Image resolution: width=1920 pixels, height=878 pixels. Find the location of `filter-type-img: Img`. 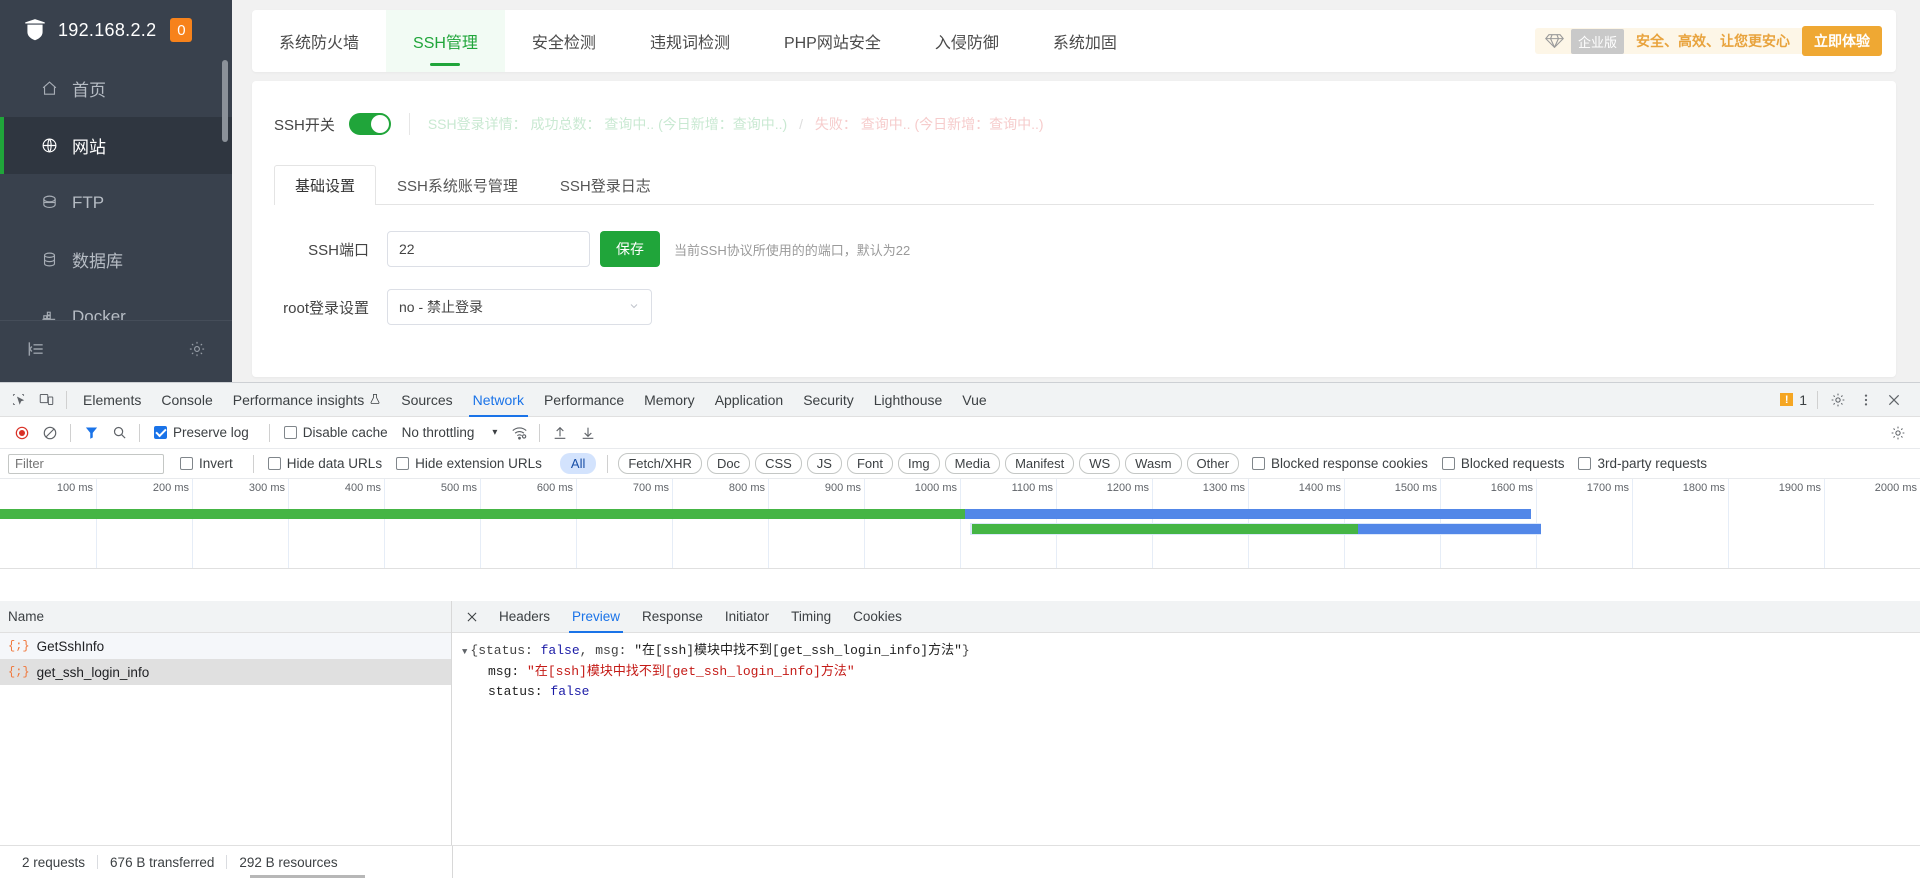

filter-type-img: Img is located at coordinates (918, 463).